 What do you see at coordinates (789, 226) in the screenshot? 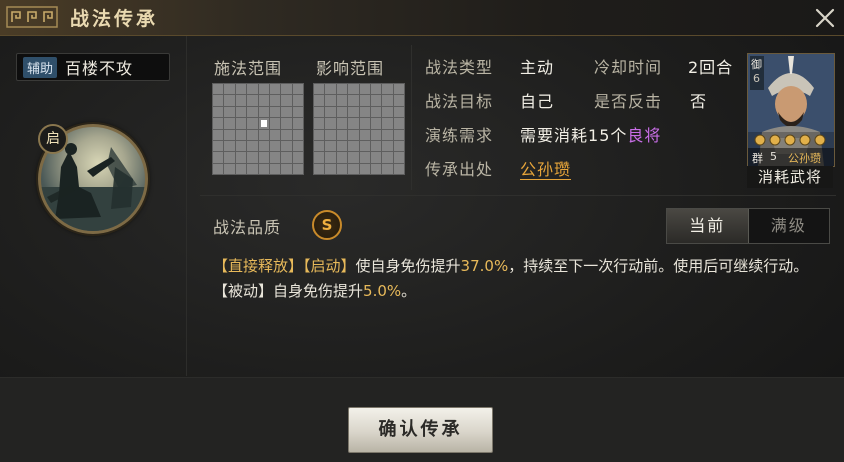
I see `tab-max-level: 满级` at bounding box center [789, 226].